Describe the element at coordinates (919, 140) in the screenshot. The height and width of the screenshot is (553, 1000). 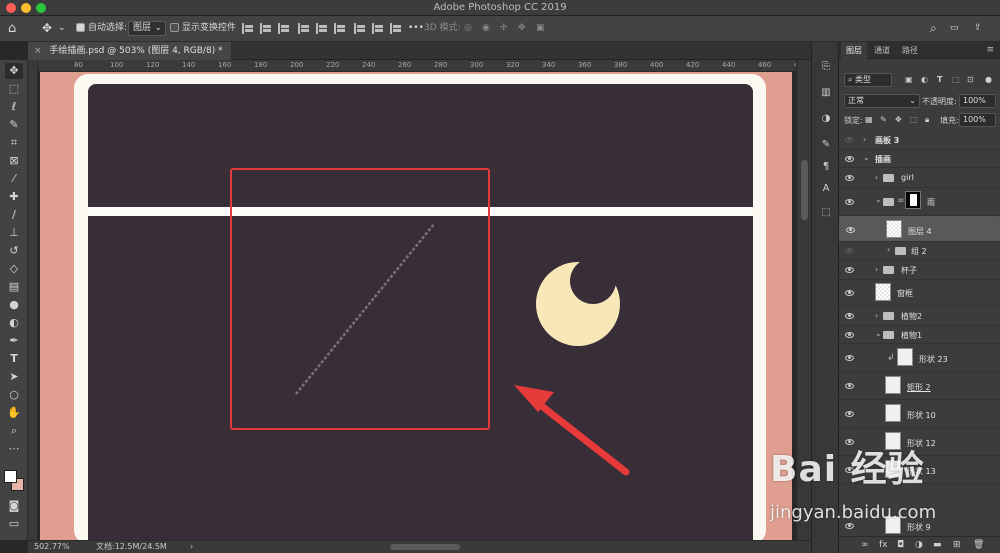
I see `layer-row: › 画板 3` at that location.